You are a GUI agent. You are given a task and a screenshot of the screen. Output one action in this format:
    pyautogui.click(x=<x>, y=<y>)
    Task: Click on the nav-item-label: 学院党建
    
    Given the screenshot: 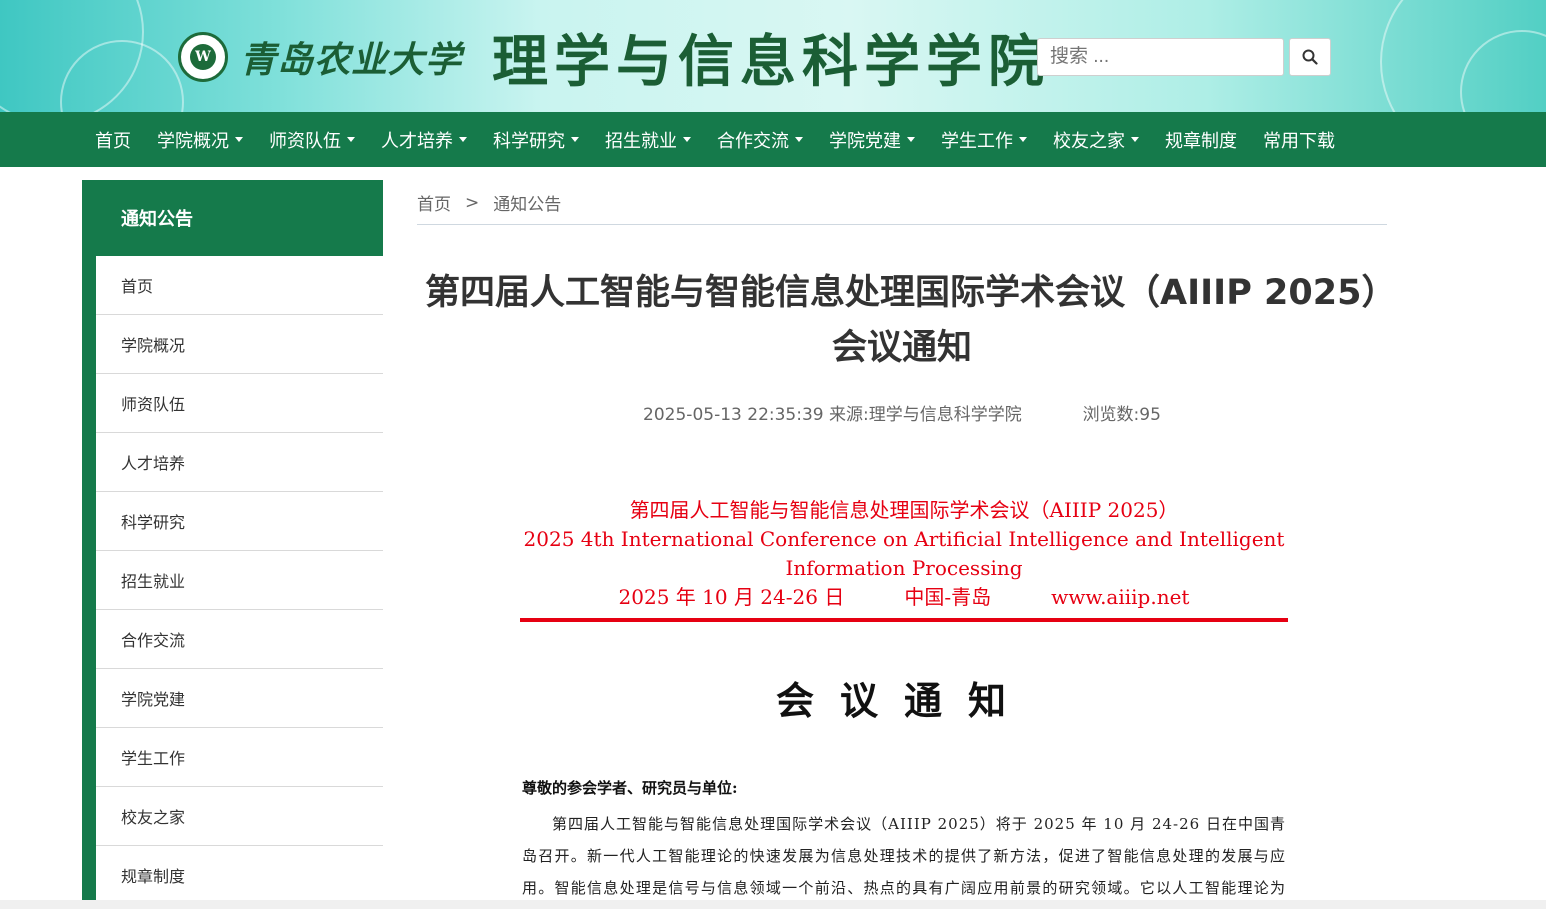 What is the action you would take?
    pyautogui.click(x=865, y=141)
    